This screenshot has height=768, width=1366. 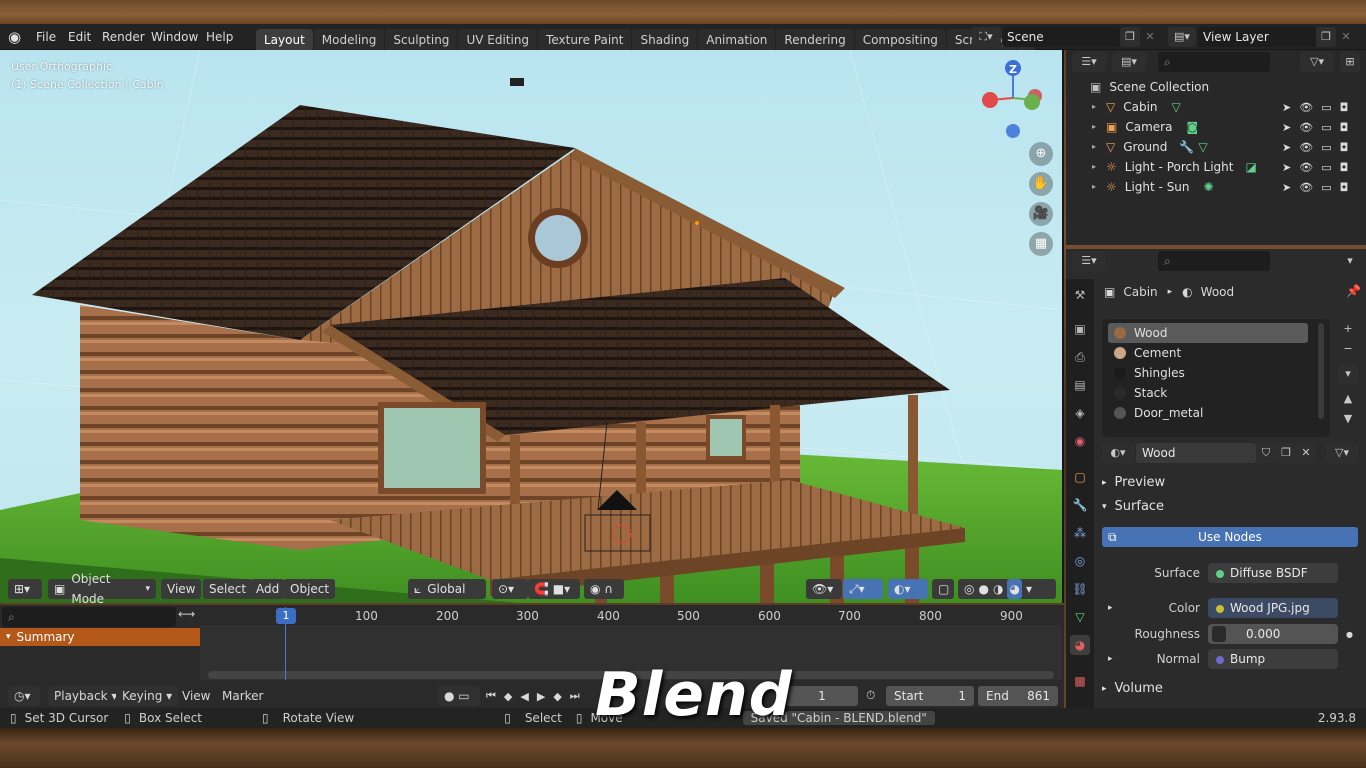 I want to click on current-frame-field: 1, so click(x=822, y=696).